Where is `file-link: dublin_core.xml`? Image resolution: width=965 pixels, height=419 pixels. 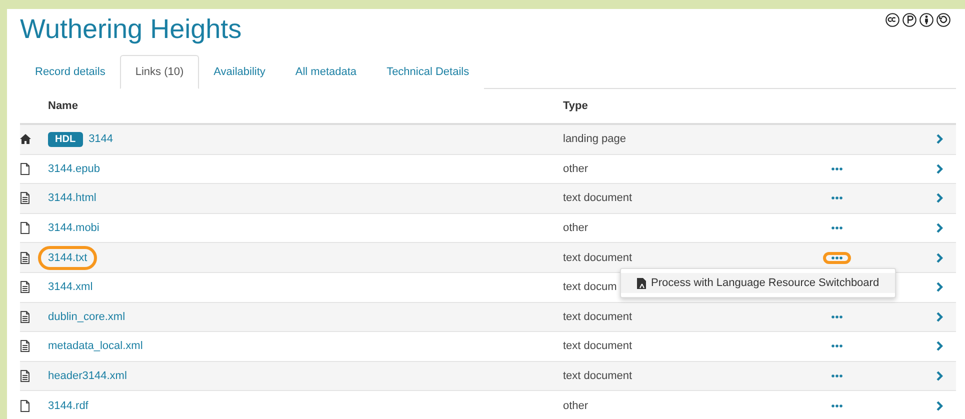
file-link: dublin_core.xml is located at coordinates (87, 316).